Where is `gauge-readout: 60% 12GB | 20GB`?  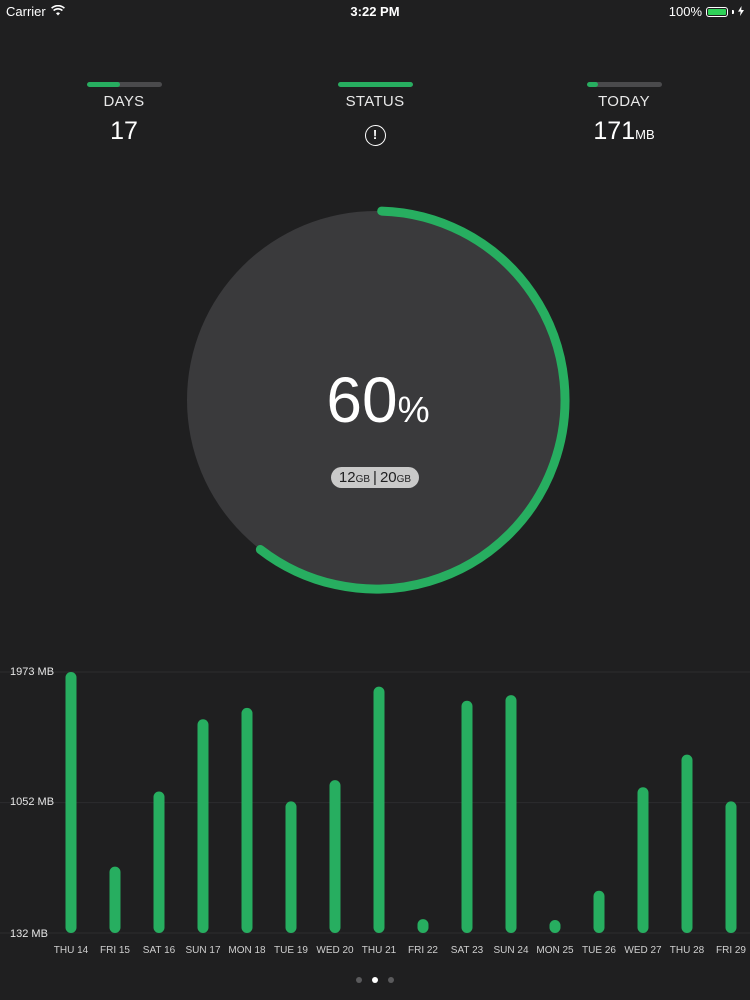 gauge-readout: 60% 12GB | 20GB is located at coordinates (378, 426).